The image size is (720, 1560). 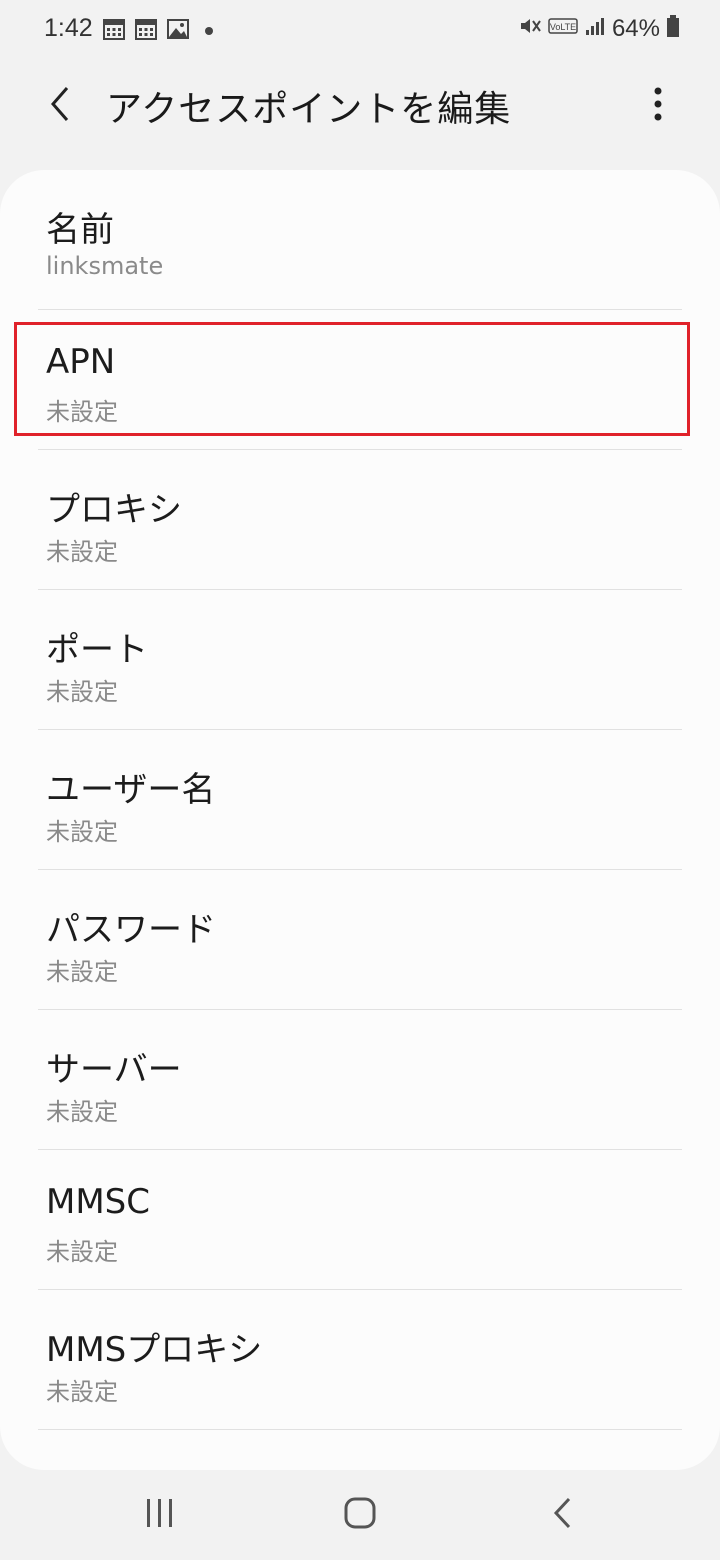 What do you see at coordinates (131, 790) in the screenshot?
I see `setting-title: ユーザー名` at bounding box center [131, 790].